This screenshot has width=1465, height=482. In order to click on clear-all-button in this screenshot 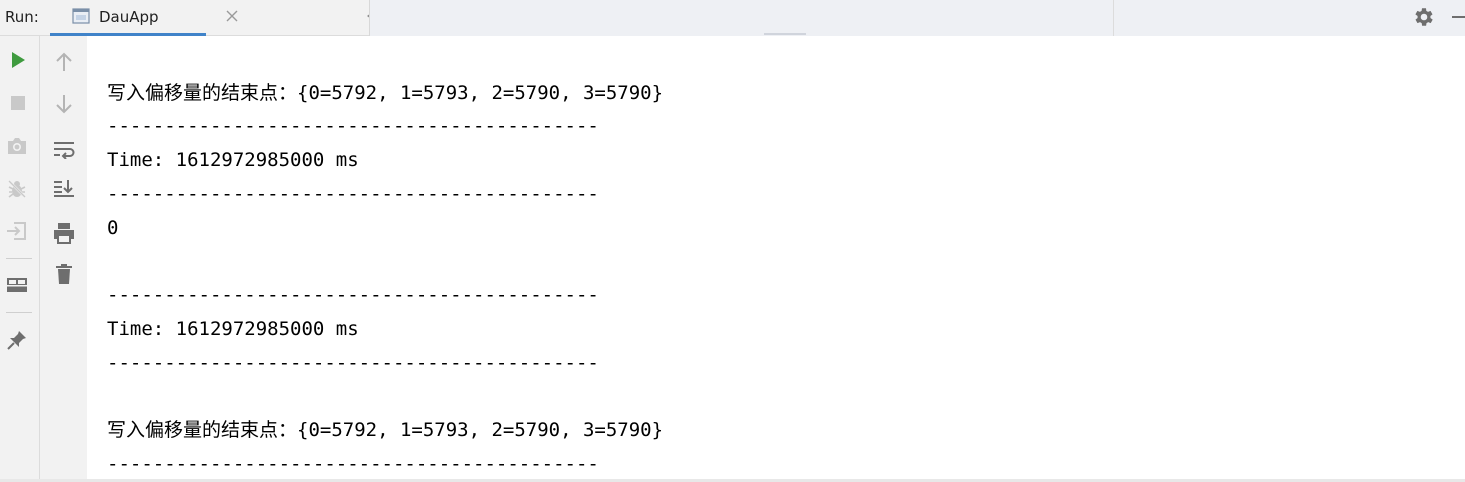, I will do `click(64, 274)`.